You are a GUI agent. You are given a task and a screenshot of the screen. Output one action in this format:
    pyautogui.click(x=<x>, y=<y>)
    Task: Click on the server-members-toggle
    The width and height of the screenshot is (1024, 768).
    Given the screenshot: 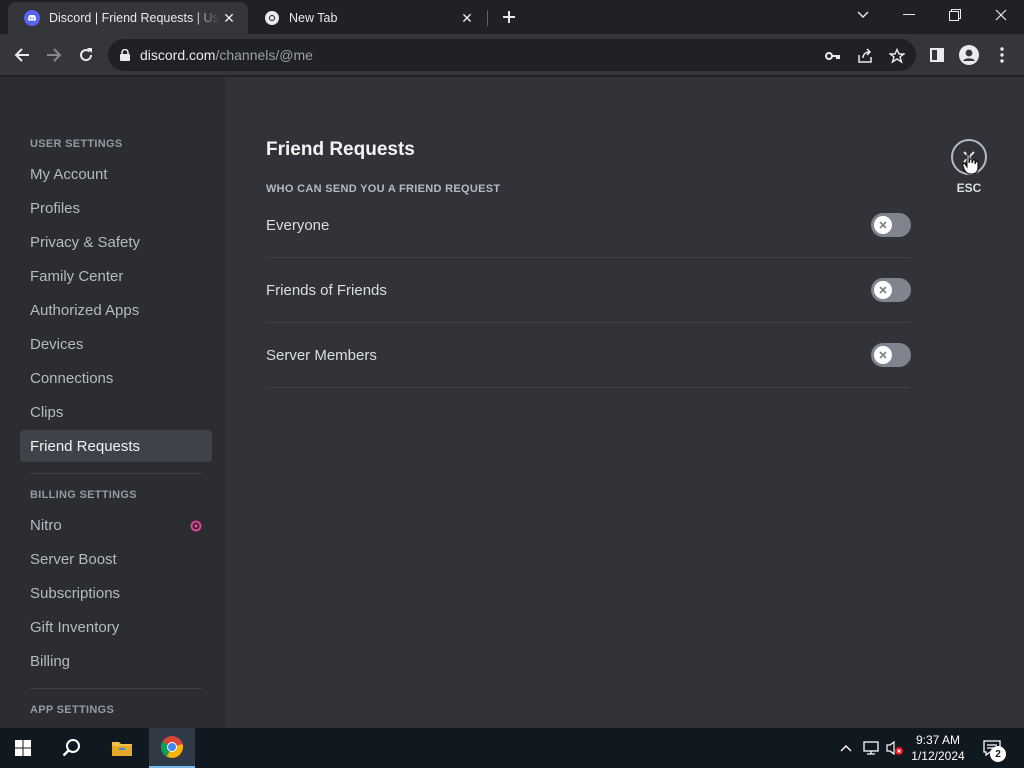 What is the action you would take?
    pyautogui.click(x=891, y=355)
    